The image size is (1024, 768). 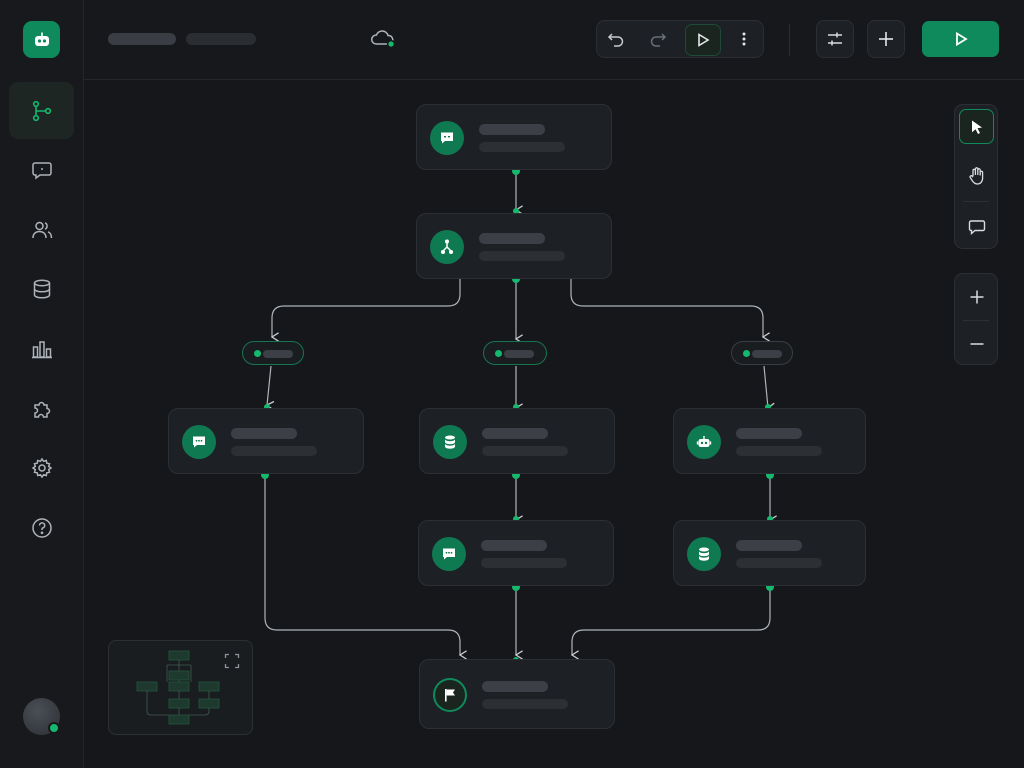 I want to click on sliders-icon, so click(x=835, y=39).